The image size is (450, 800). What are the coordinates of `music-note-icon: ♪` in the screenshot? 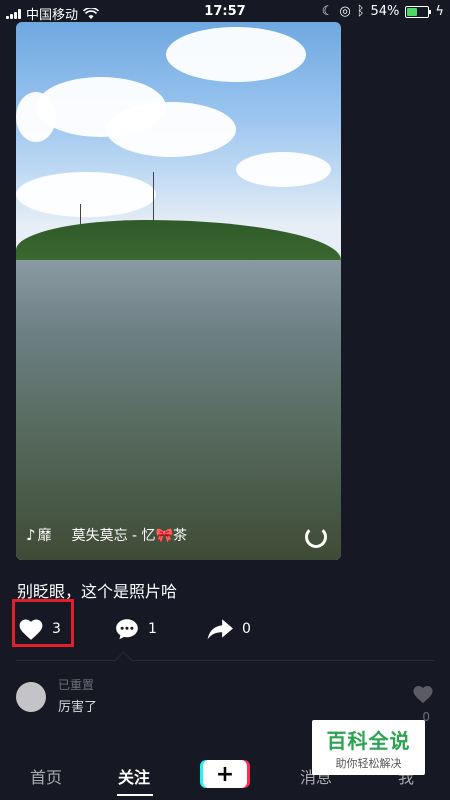 It's located at (31, 535).